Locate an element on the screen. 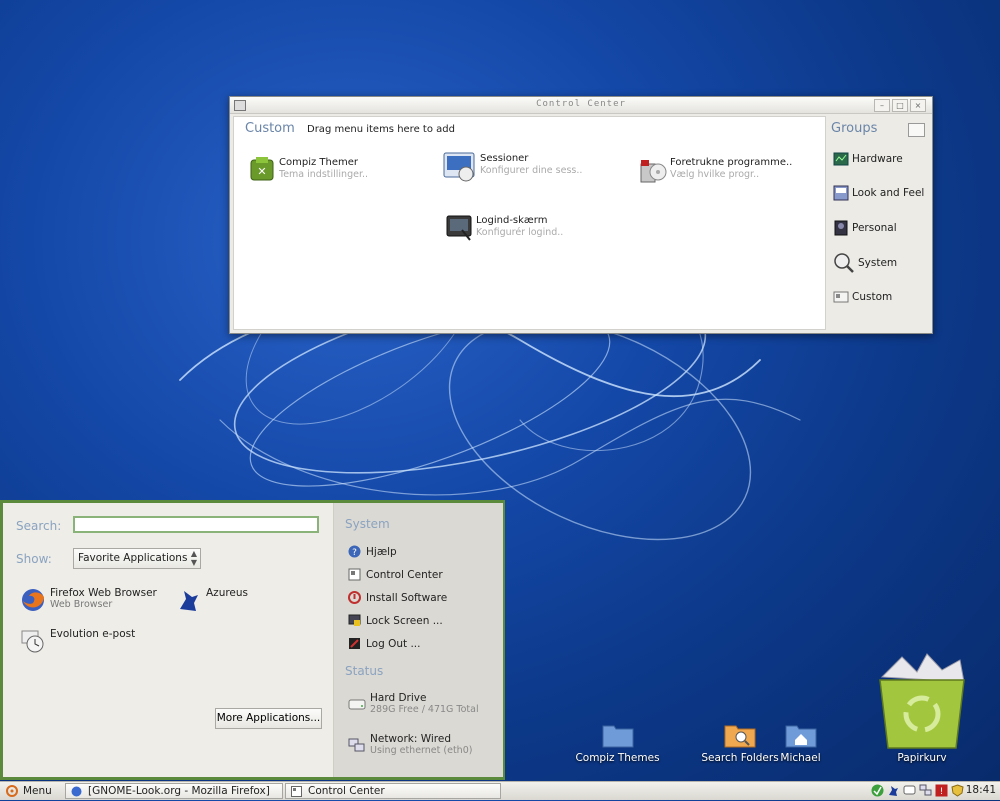 The image size is (1000, 801). taskbar-clock: 18:41 is located at coordinates (981, 790).